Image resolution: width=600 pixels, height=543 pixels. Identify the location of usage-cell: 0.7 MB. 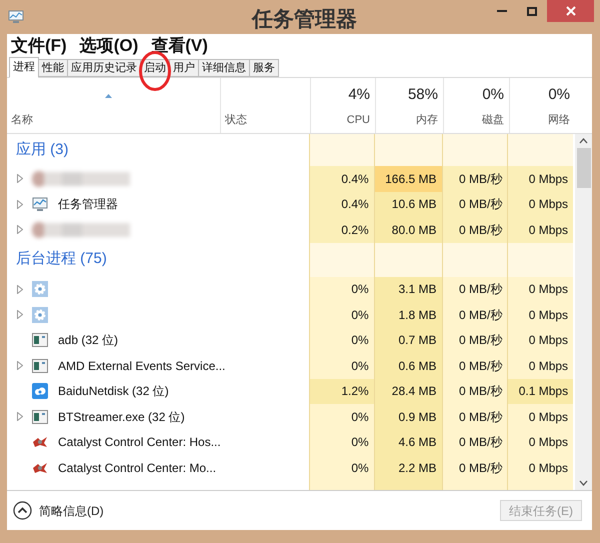
(408, 340).